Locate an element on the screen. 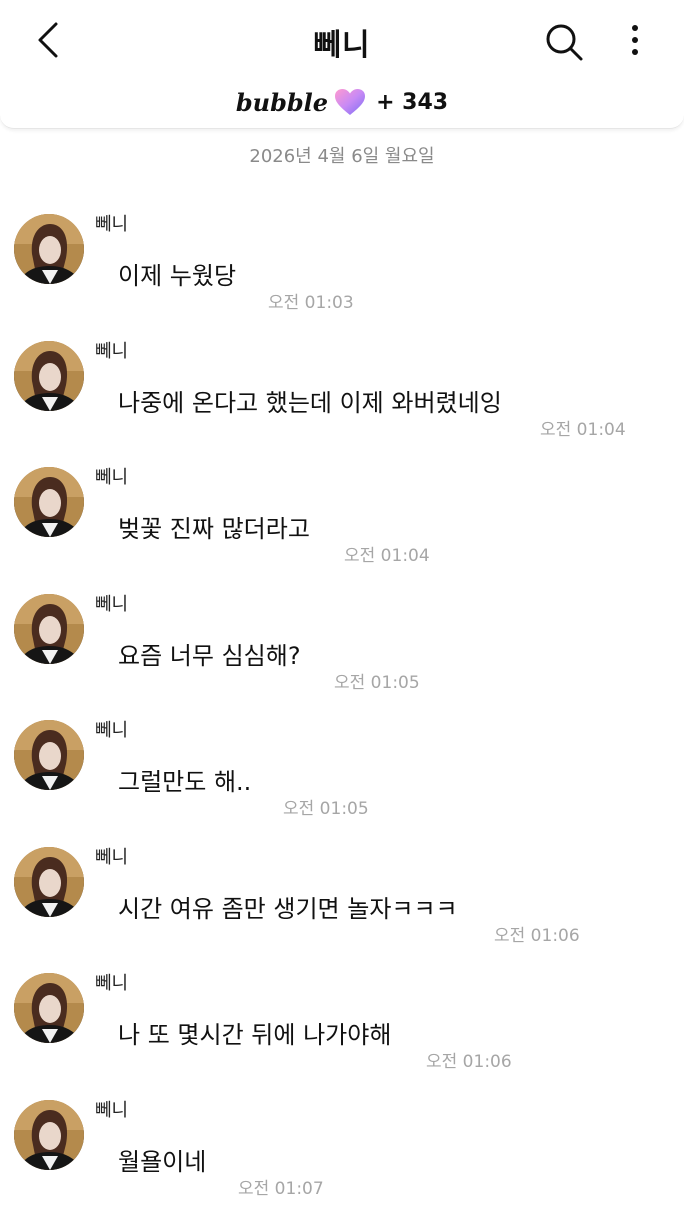  message-text: 나 또 몇시간 뒤에 나가야해 is located at coordinates (254, 1032).